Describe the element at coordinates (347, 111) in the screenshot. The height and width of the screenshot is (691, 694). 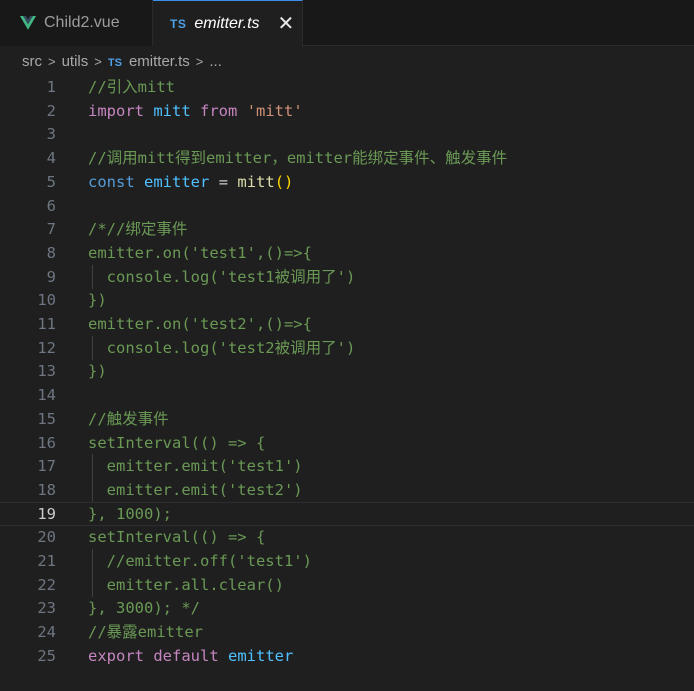
I see `code-line: 2 import mitt from 'mitt'` at that location.